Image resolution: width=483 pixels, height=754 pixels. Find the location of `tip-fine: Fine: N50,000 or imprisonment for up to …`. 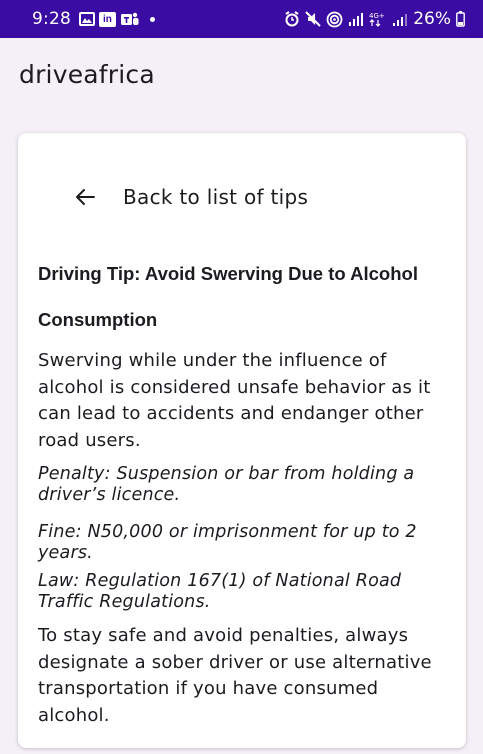

tip-fine: Fine: N50,000 or imprisonment for up to … is located at coordinates (227, 542).